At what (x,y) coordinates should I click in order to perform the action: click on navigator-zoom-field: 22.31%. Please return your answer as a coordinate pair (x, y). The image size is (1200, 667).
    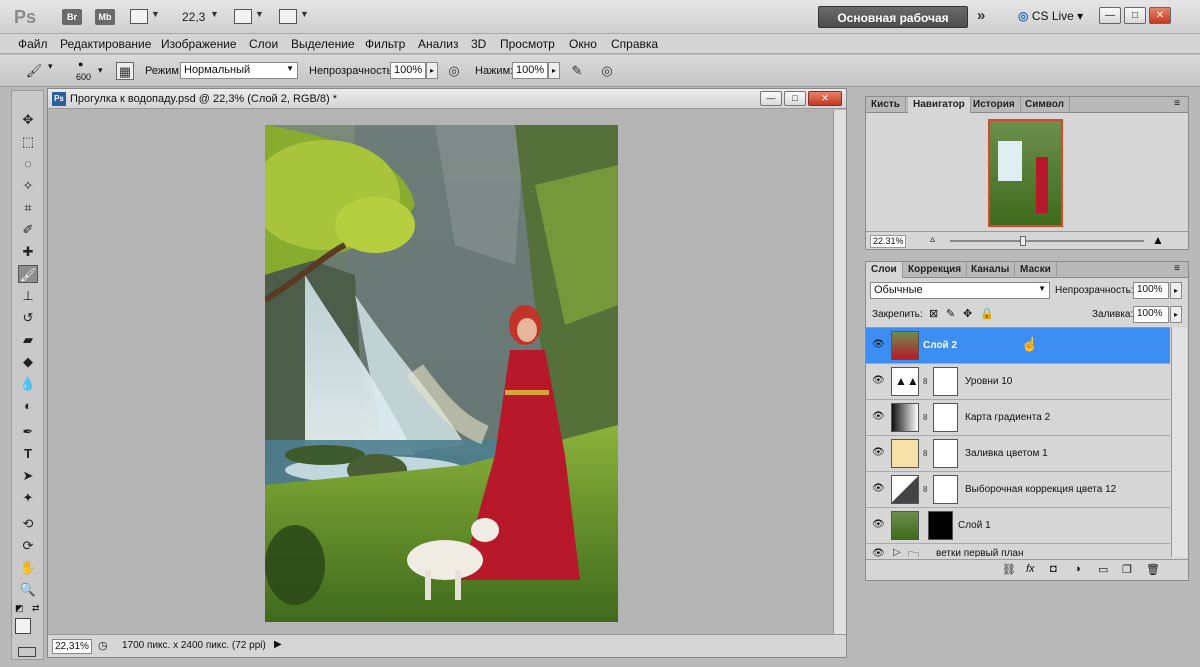
    Looking at the image, I should click on (888, 241).